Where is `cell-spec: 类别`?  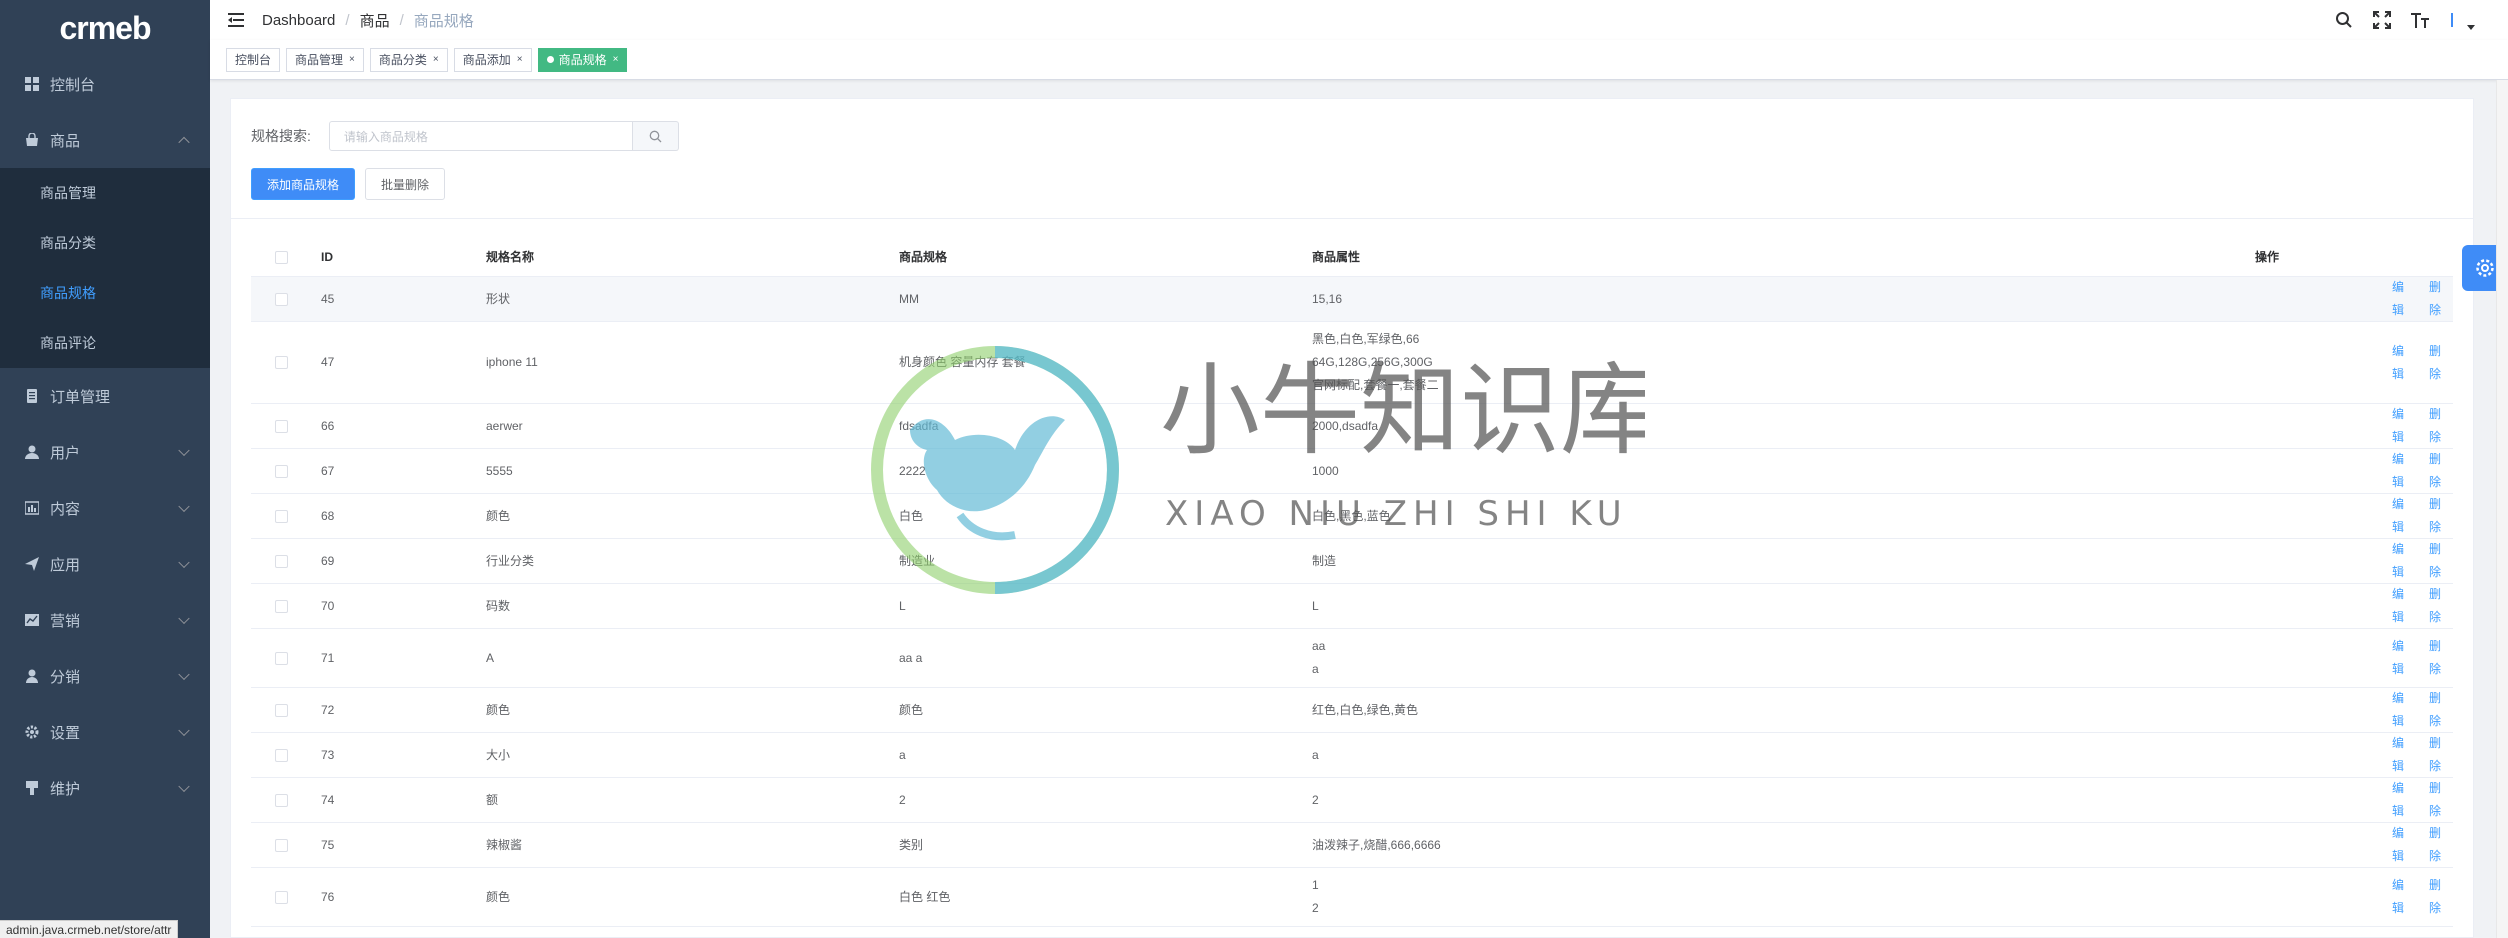
cell-spec: 类别 is located at coordinates (911, 844).